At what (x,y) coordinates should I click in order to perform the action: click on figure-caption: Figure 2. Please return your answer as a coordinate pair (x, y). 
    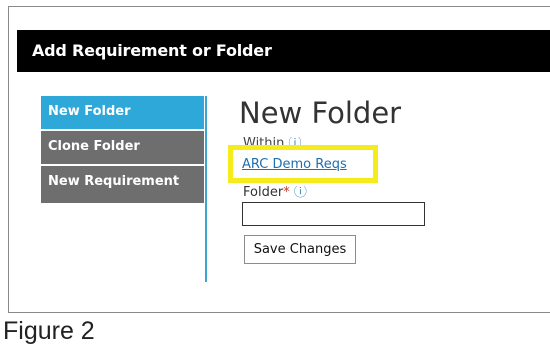
    Looking at the image, I should click on (49, 331).